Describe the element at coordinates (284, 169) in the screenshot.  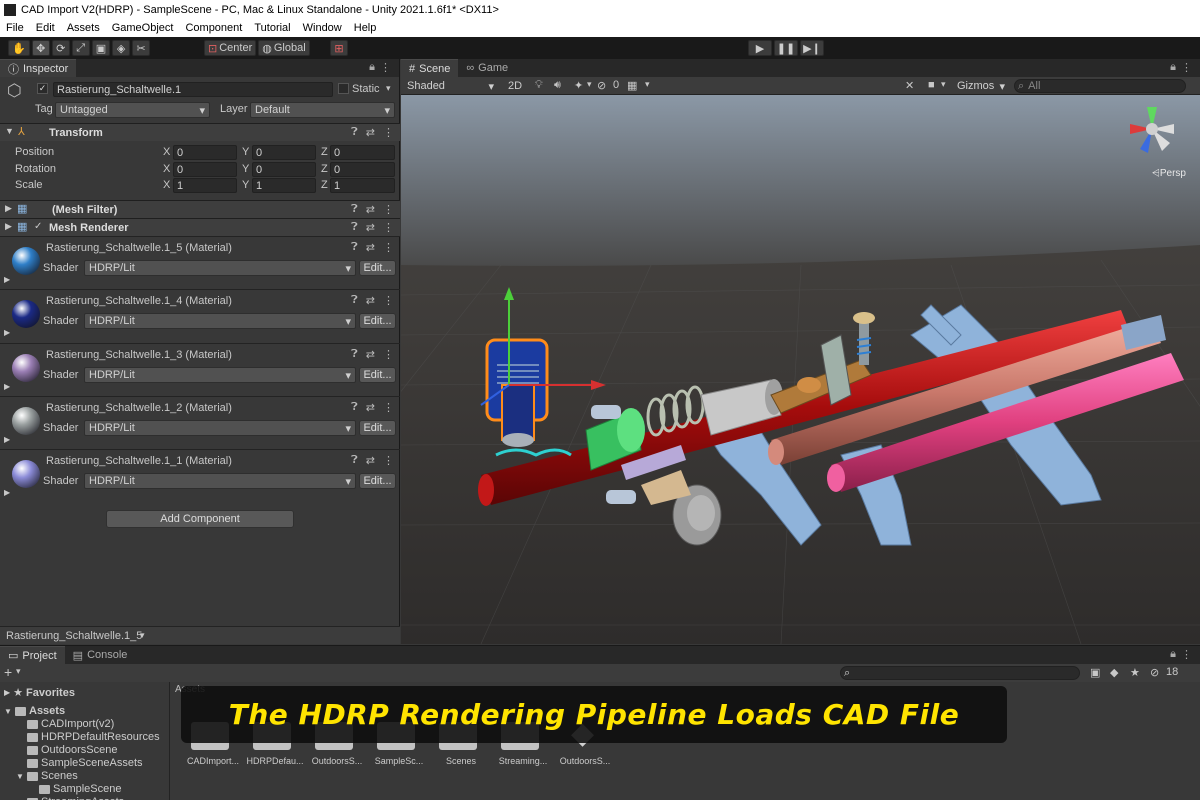
I see `rotation-y-field: 0` at that location.